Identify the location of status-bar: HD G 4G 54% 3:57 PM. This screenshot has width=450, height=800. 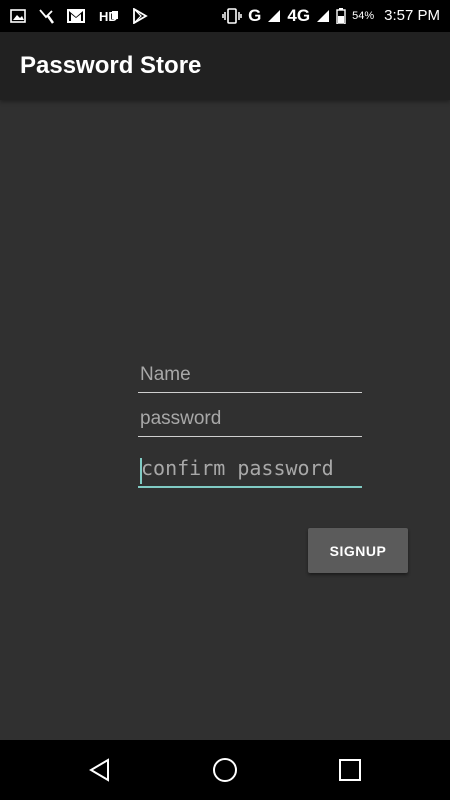
(225, 16).